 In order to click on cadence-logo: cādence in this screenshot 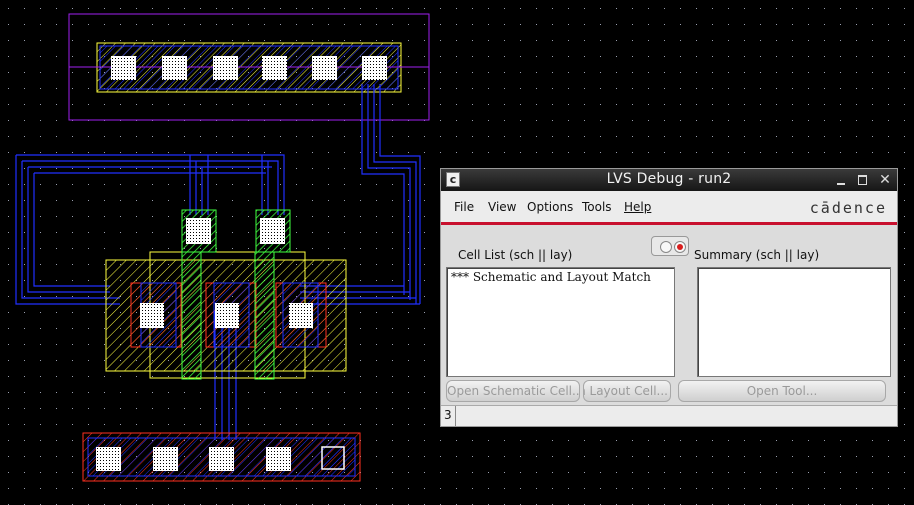, I will do `click(848, 208)`.